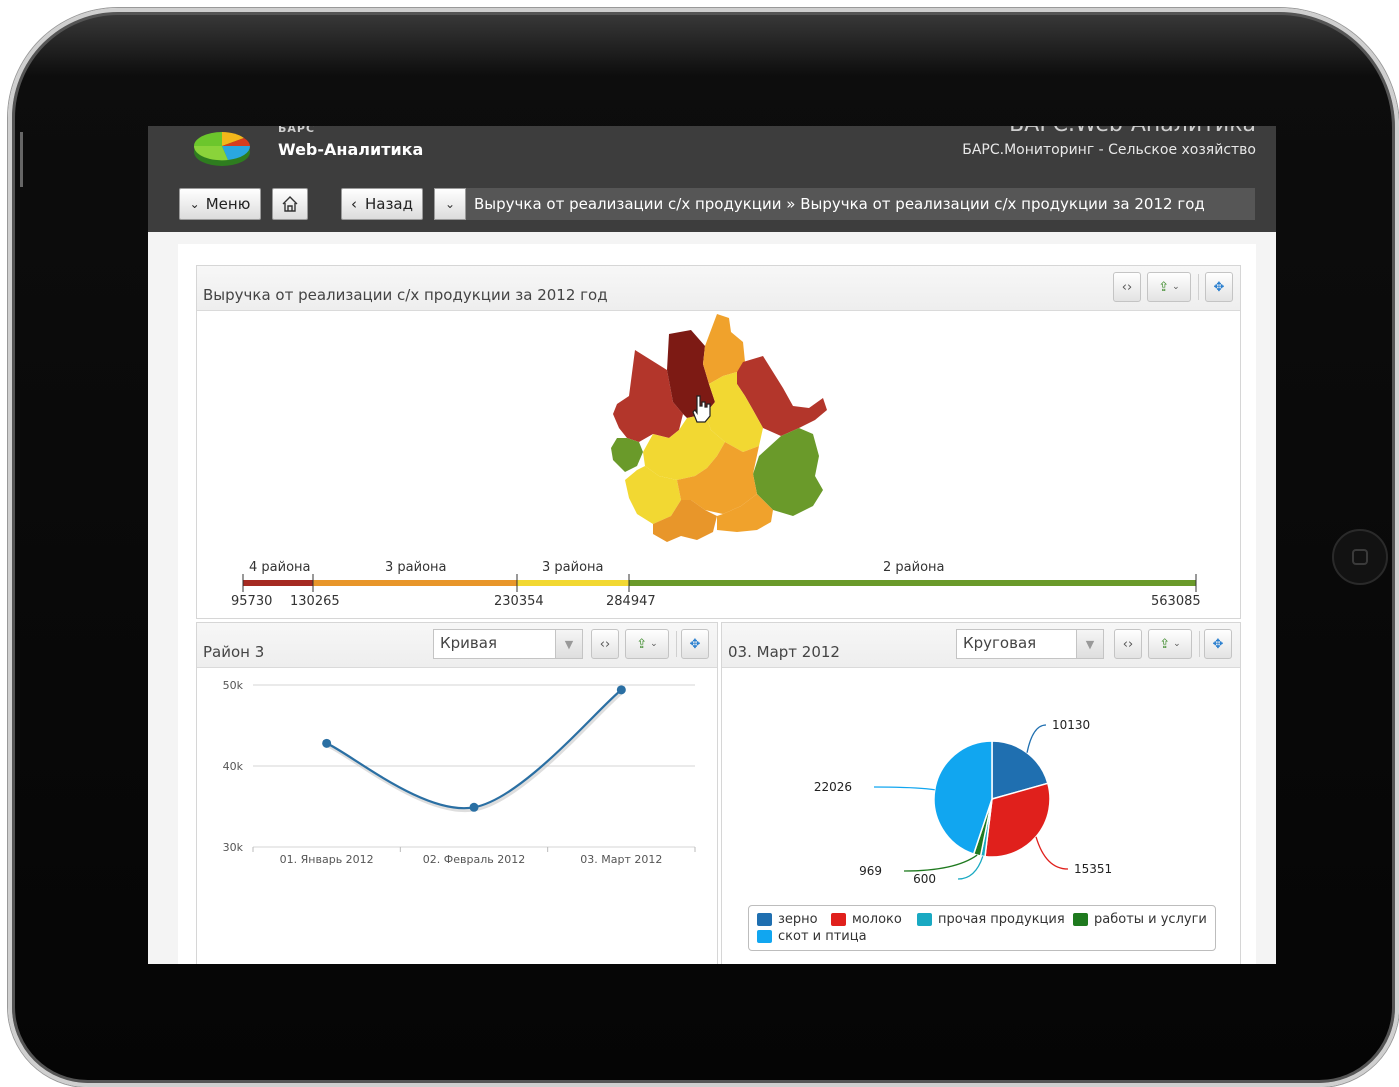 The height and width of the screenshot is (1087, 1399). I want to click on scale-bar, so click(719, 583).